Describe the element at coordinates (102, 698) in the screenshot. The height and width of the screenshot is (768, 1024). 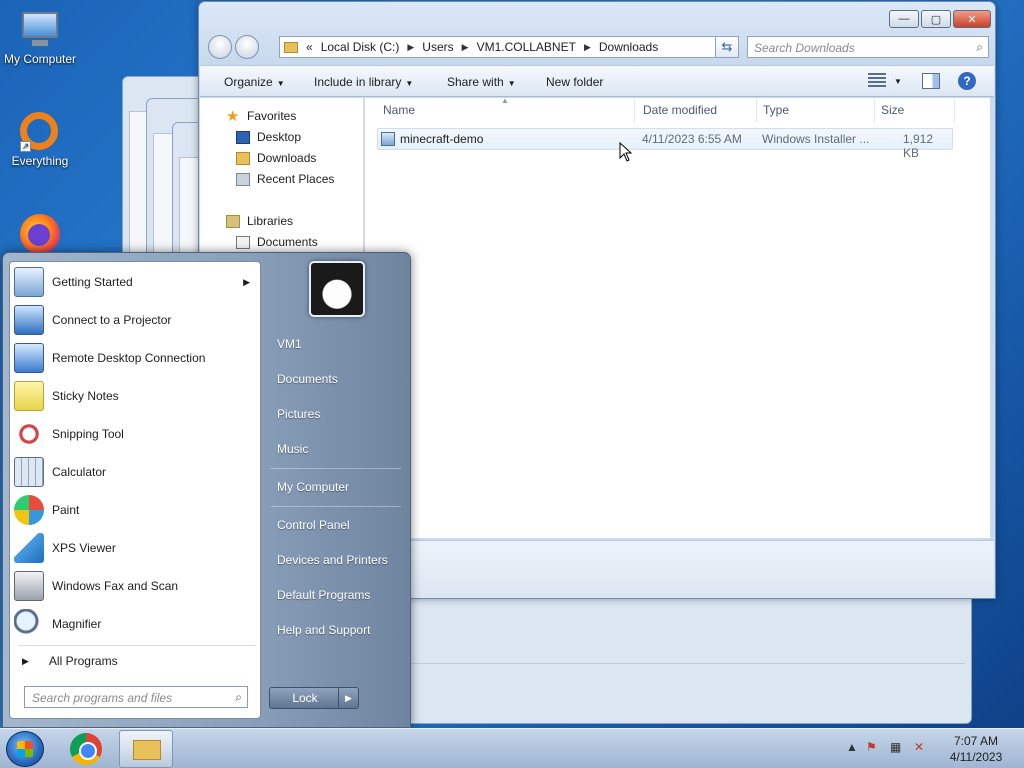
I see `search-placeholder: Search programs and files` at that location.